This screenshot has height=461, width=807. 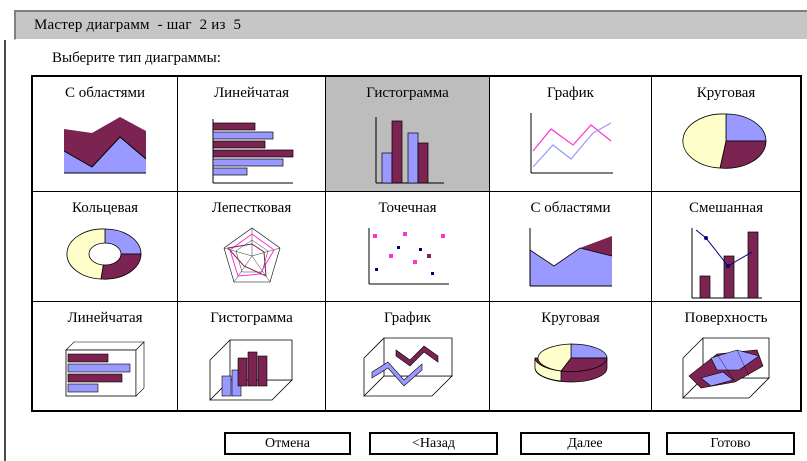 I want to click on chart-type-pie-3d: Круговая, so click(x=571, y=356).